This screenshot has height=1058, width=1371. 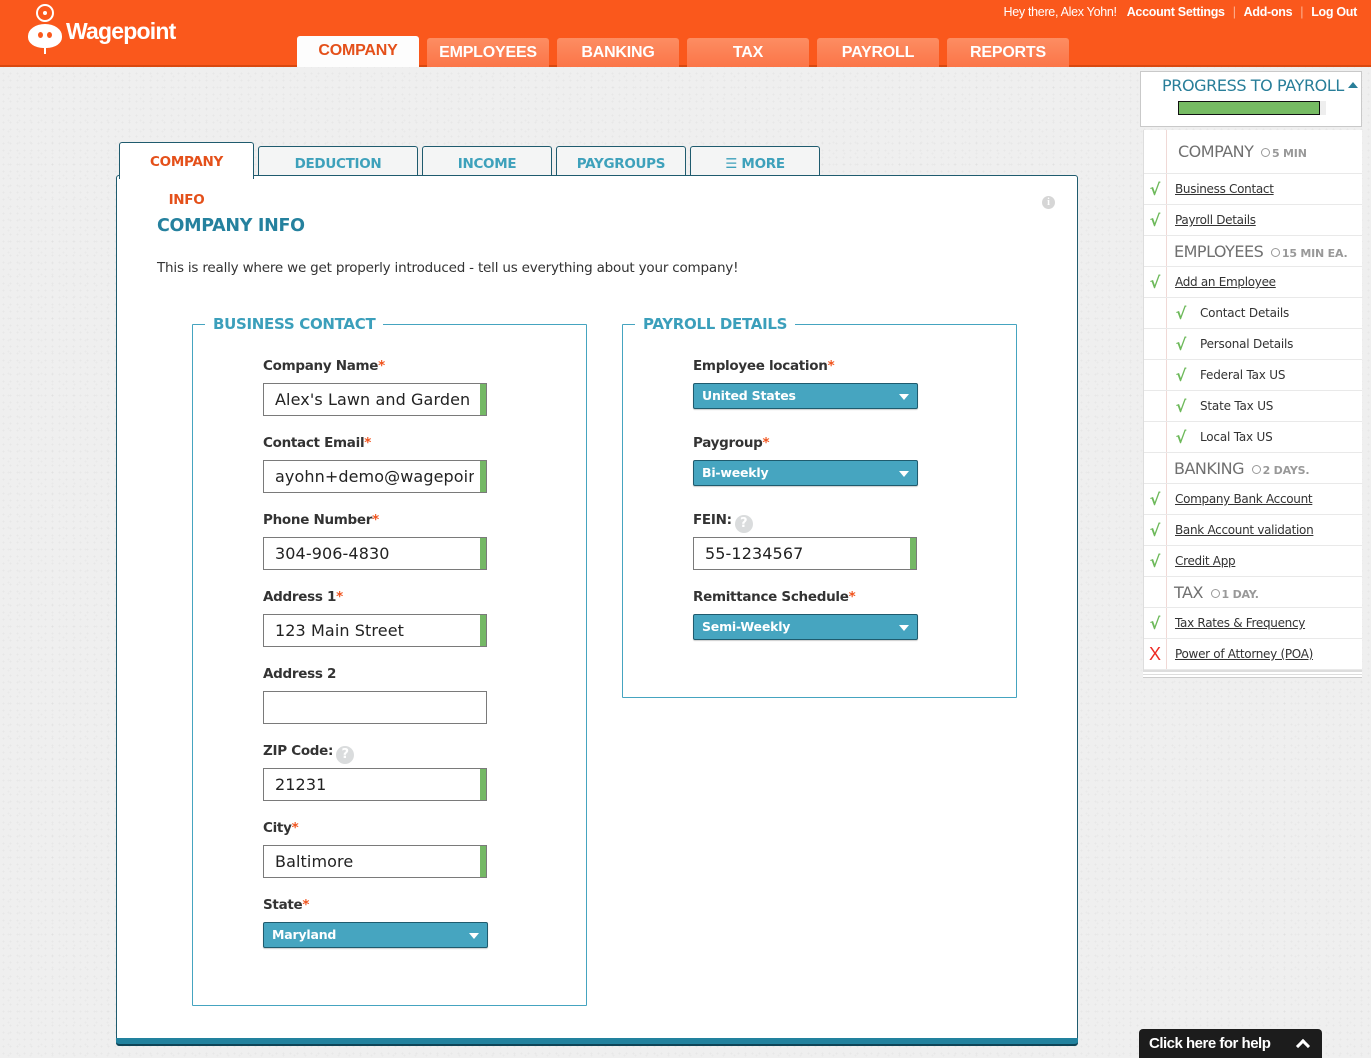 I want to click on address2-input, so click(x=375, y=707).